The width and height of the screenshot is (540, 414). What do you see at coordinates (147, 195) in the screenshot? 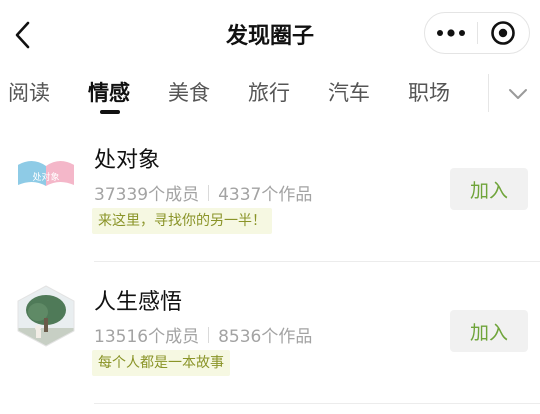
I see `member-count: 37339个成员` at bounding box center [147, 195].